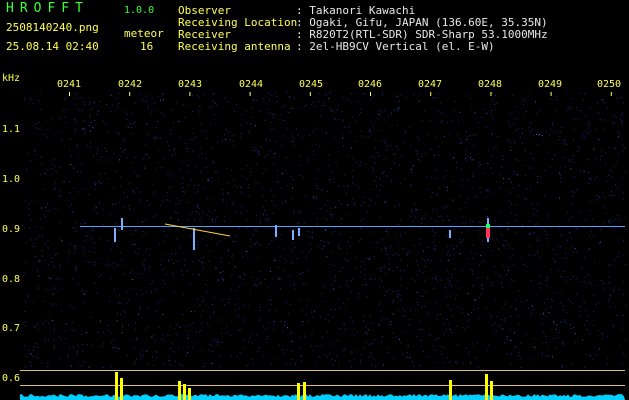  Describe the element at coordinates (322, 397) in the screenshot. I see `level-baseline` at that location.